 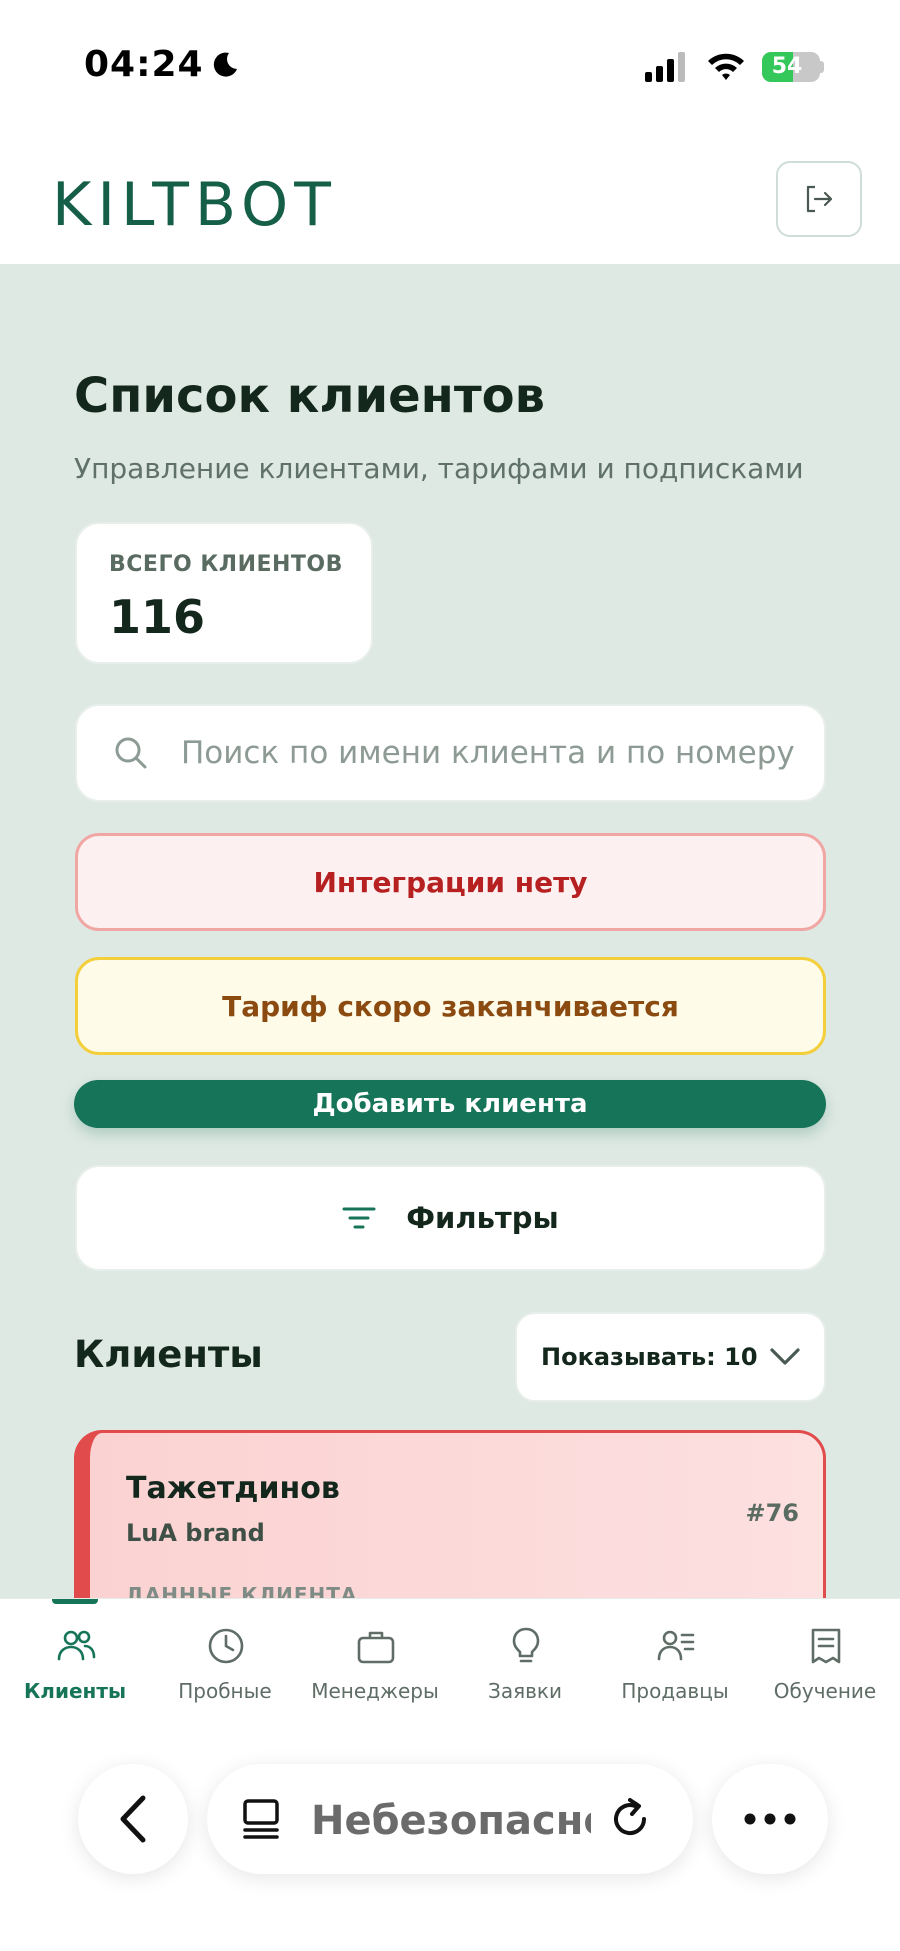 I want to click on more-dots-icon, so click(x=770, y=1819).